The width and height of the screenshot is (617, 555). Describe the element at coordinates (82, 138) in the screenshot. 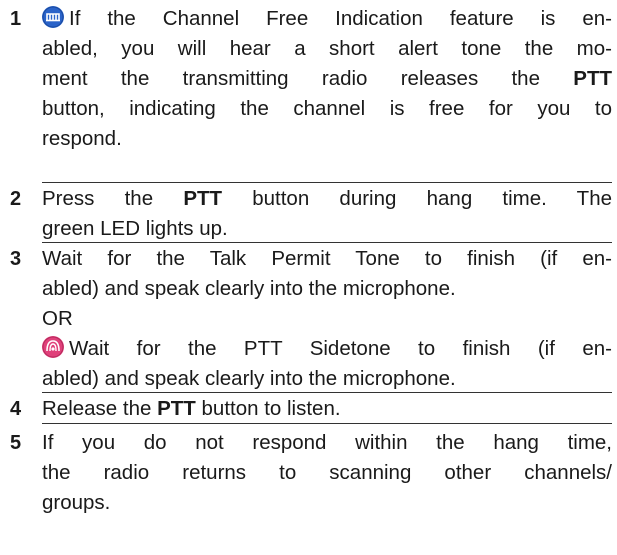

I see `line-text: respond.` at that location.